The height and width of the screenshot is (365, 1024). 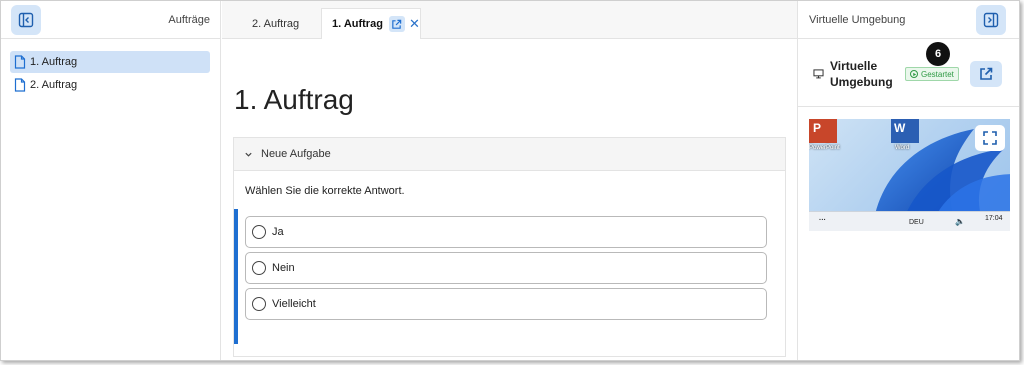 What do you see at coordinates (189, 20) in the screenshot?
I see `sidebar-title: Aufträge` at bounding box center [189, 20].